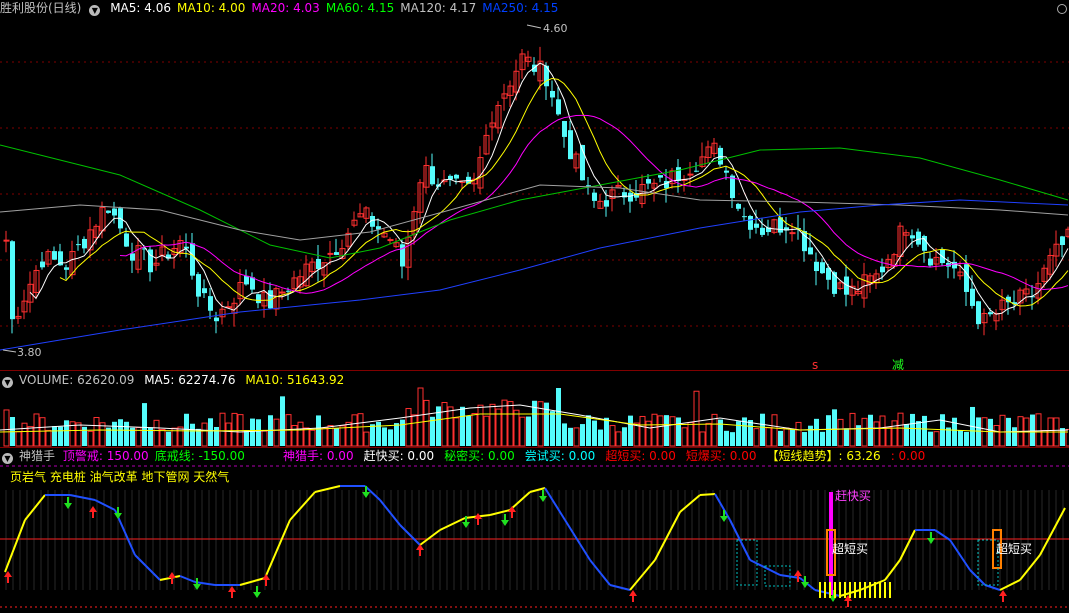 The width and height of the screenshot is (1069, 613). I want to click on high-pointer, so click(534, 26).